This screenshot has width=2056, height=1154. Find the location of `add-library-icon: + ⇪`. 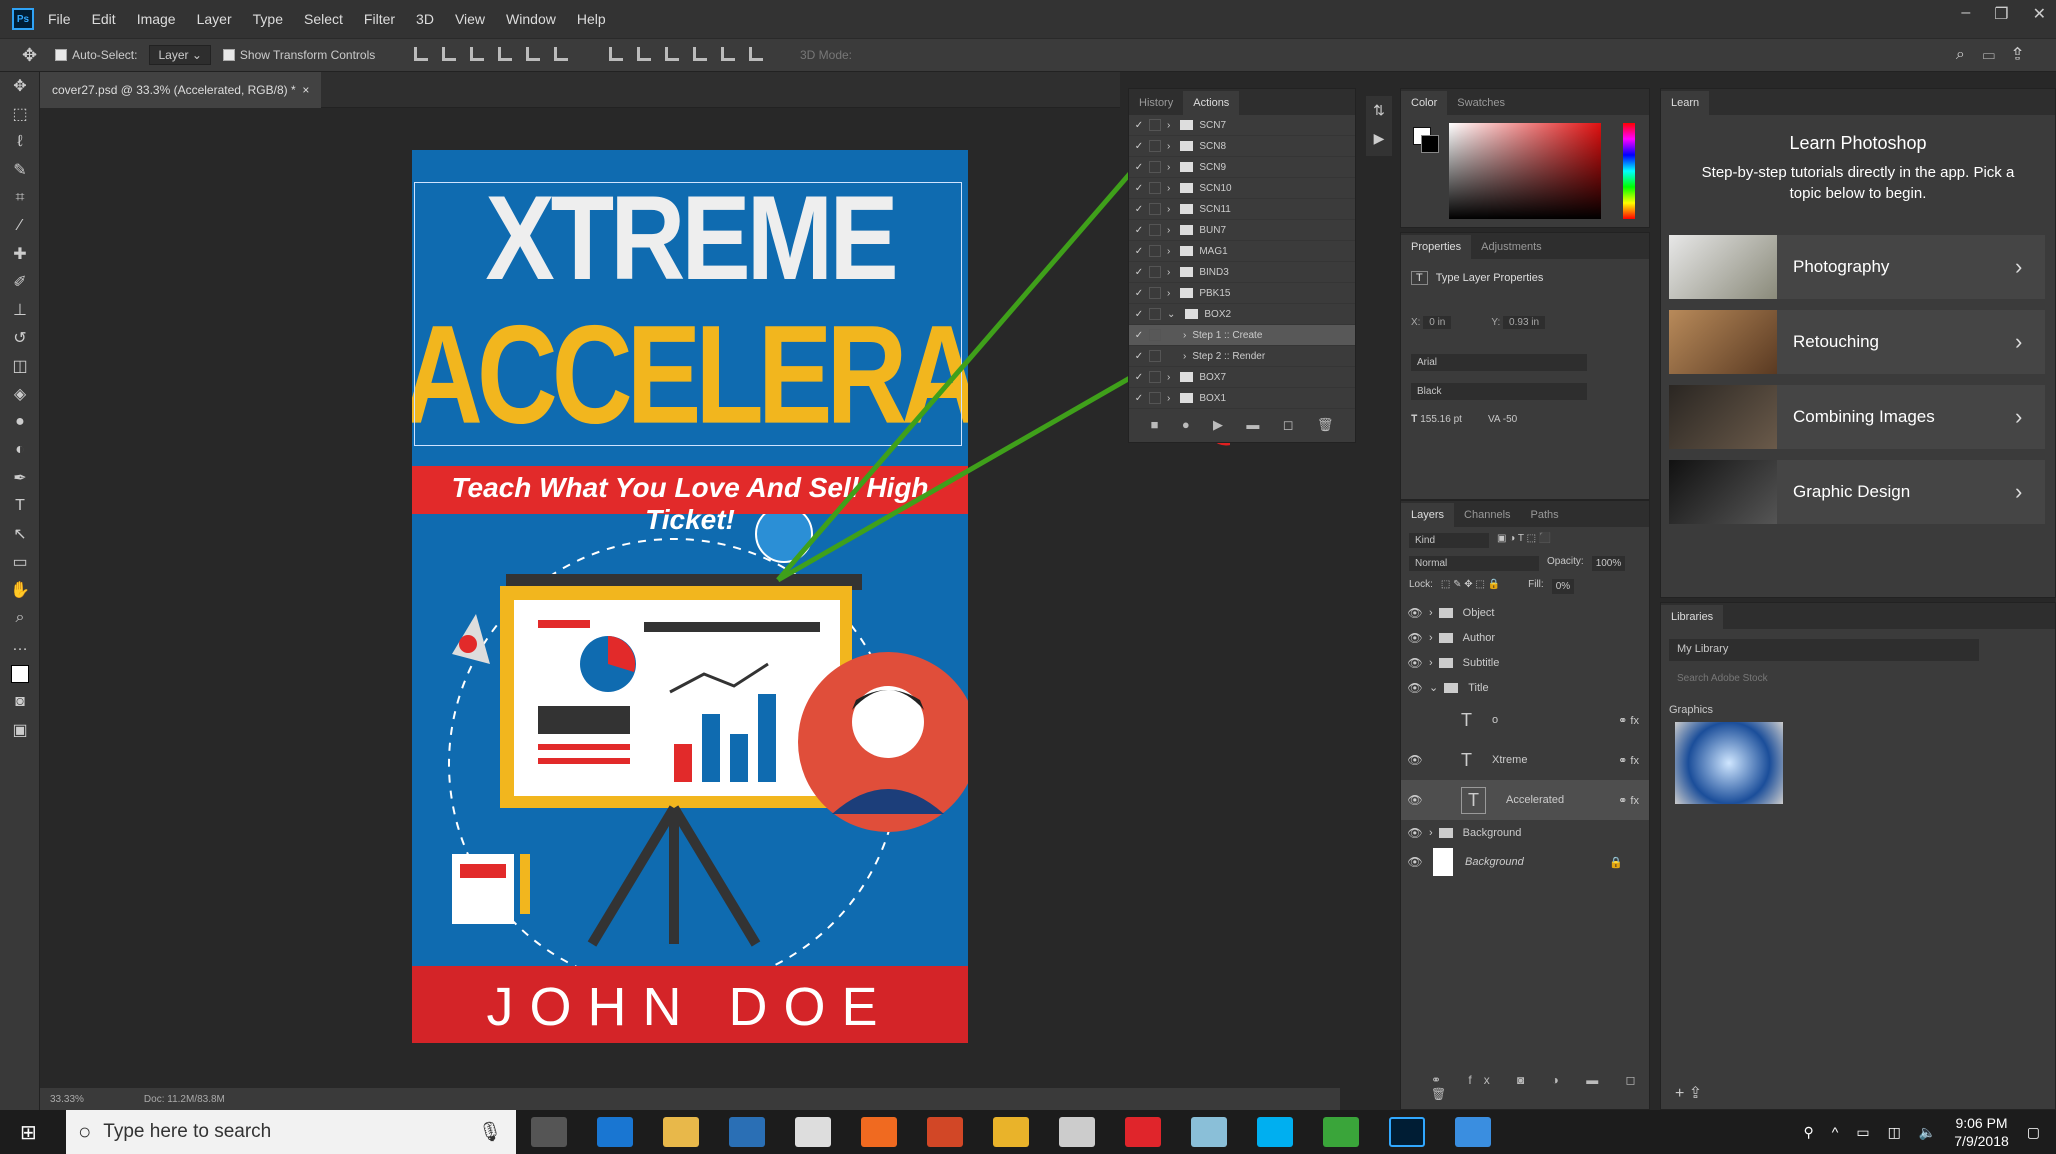

add-library-icon: + ⇪ is located at coordinates (1688, 1093).